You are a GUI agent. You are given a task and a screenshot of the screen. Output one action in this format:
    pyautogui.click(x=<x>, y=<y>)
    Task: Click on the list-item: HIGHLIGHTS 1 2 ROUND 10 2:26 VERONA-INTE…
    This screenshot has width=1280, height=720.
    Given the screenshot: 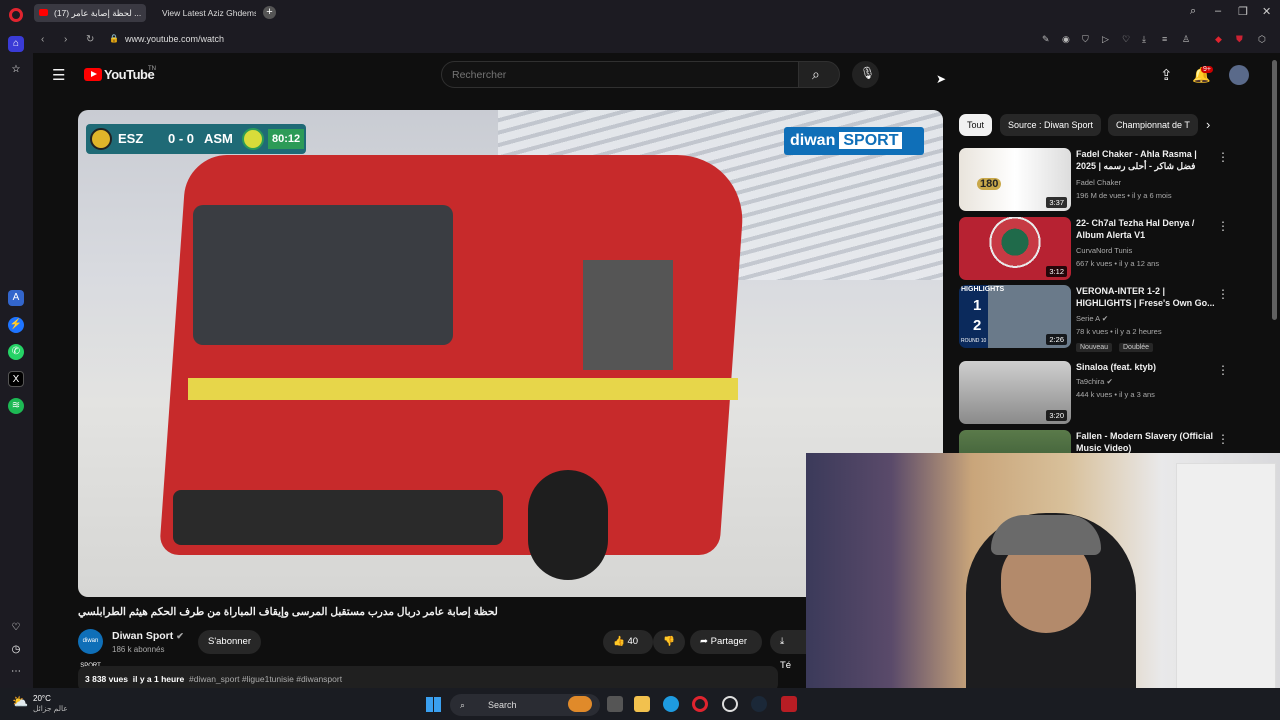 What is the action you would take?
    pyautogui.click(x=1104, y=321)
    